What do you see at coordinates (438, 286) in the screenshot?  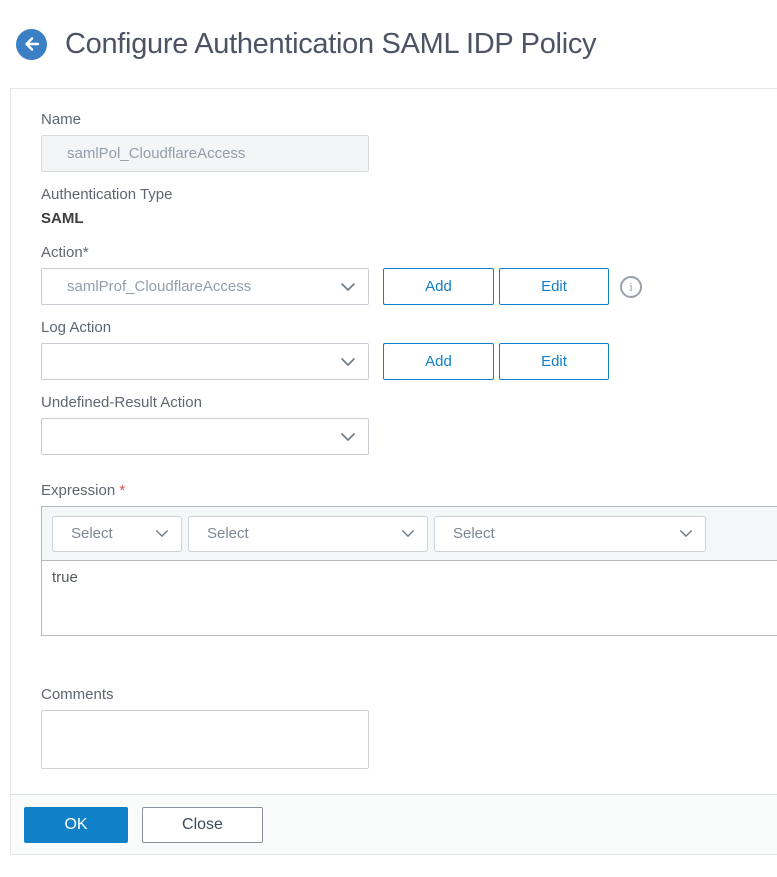 I see `action-add-button: Add` at bounding box center [438, 286].